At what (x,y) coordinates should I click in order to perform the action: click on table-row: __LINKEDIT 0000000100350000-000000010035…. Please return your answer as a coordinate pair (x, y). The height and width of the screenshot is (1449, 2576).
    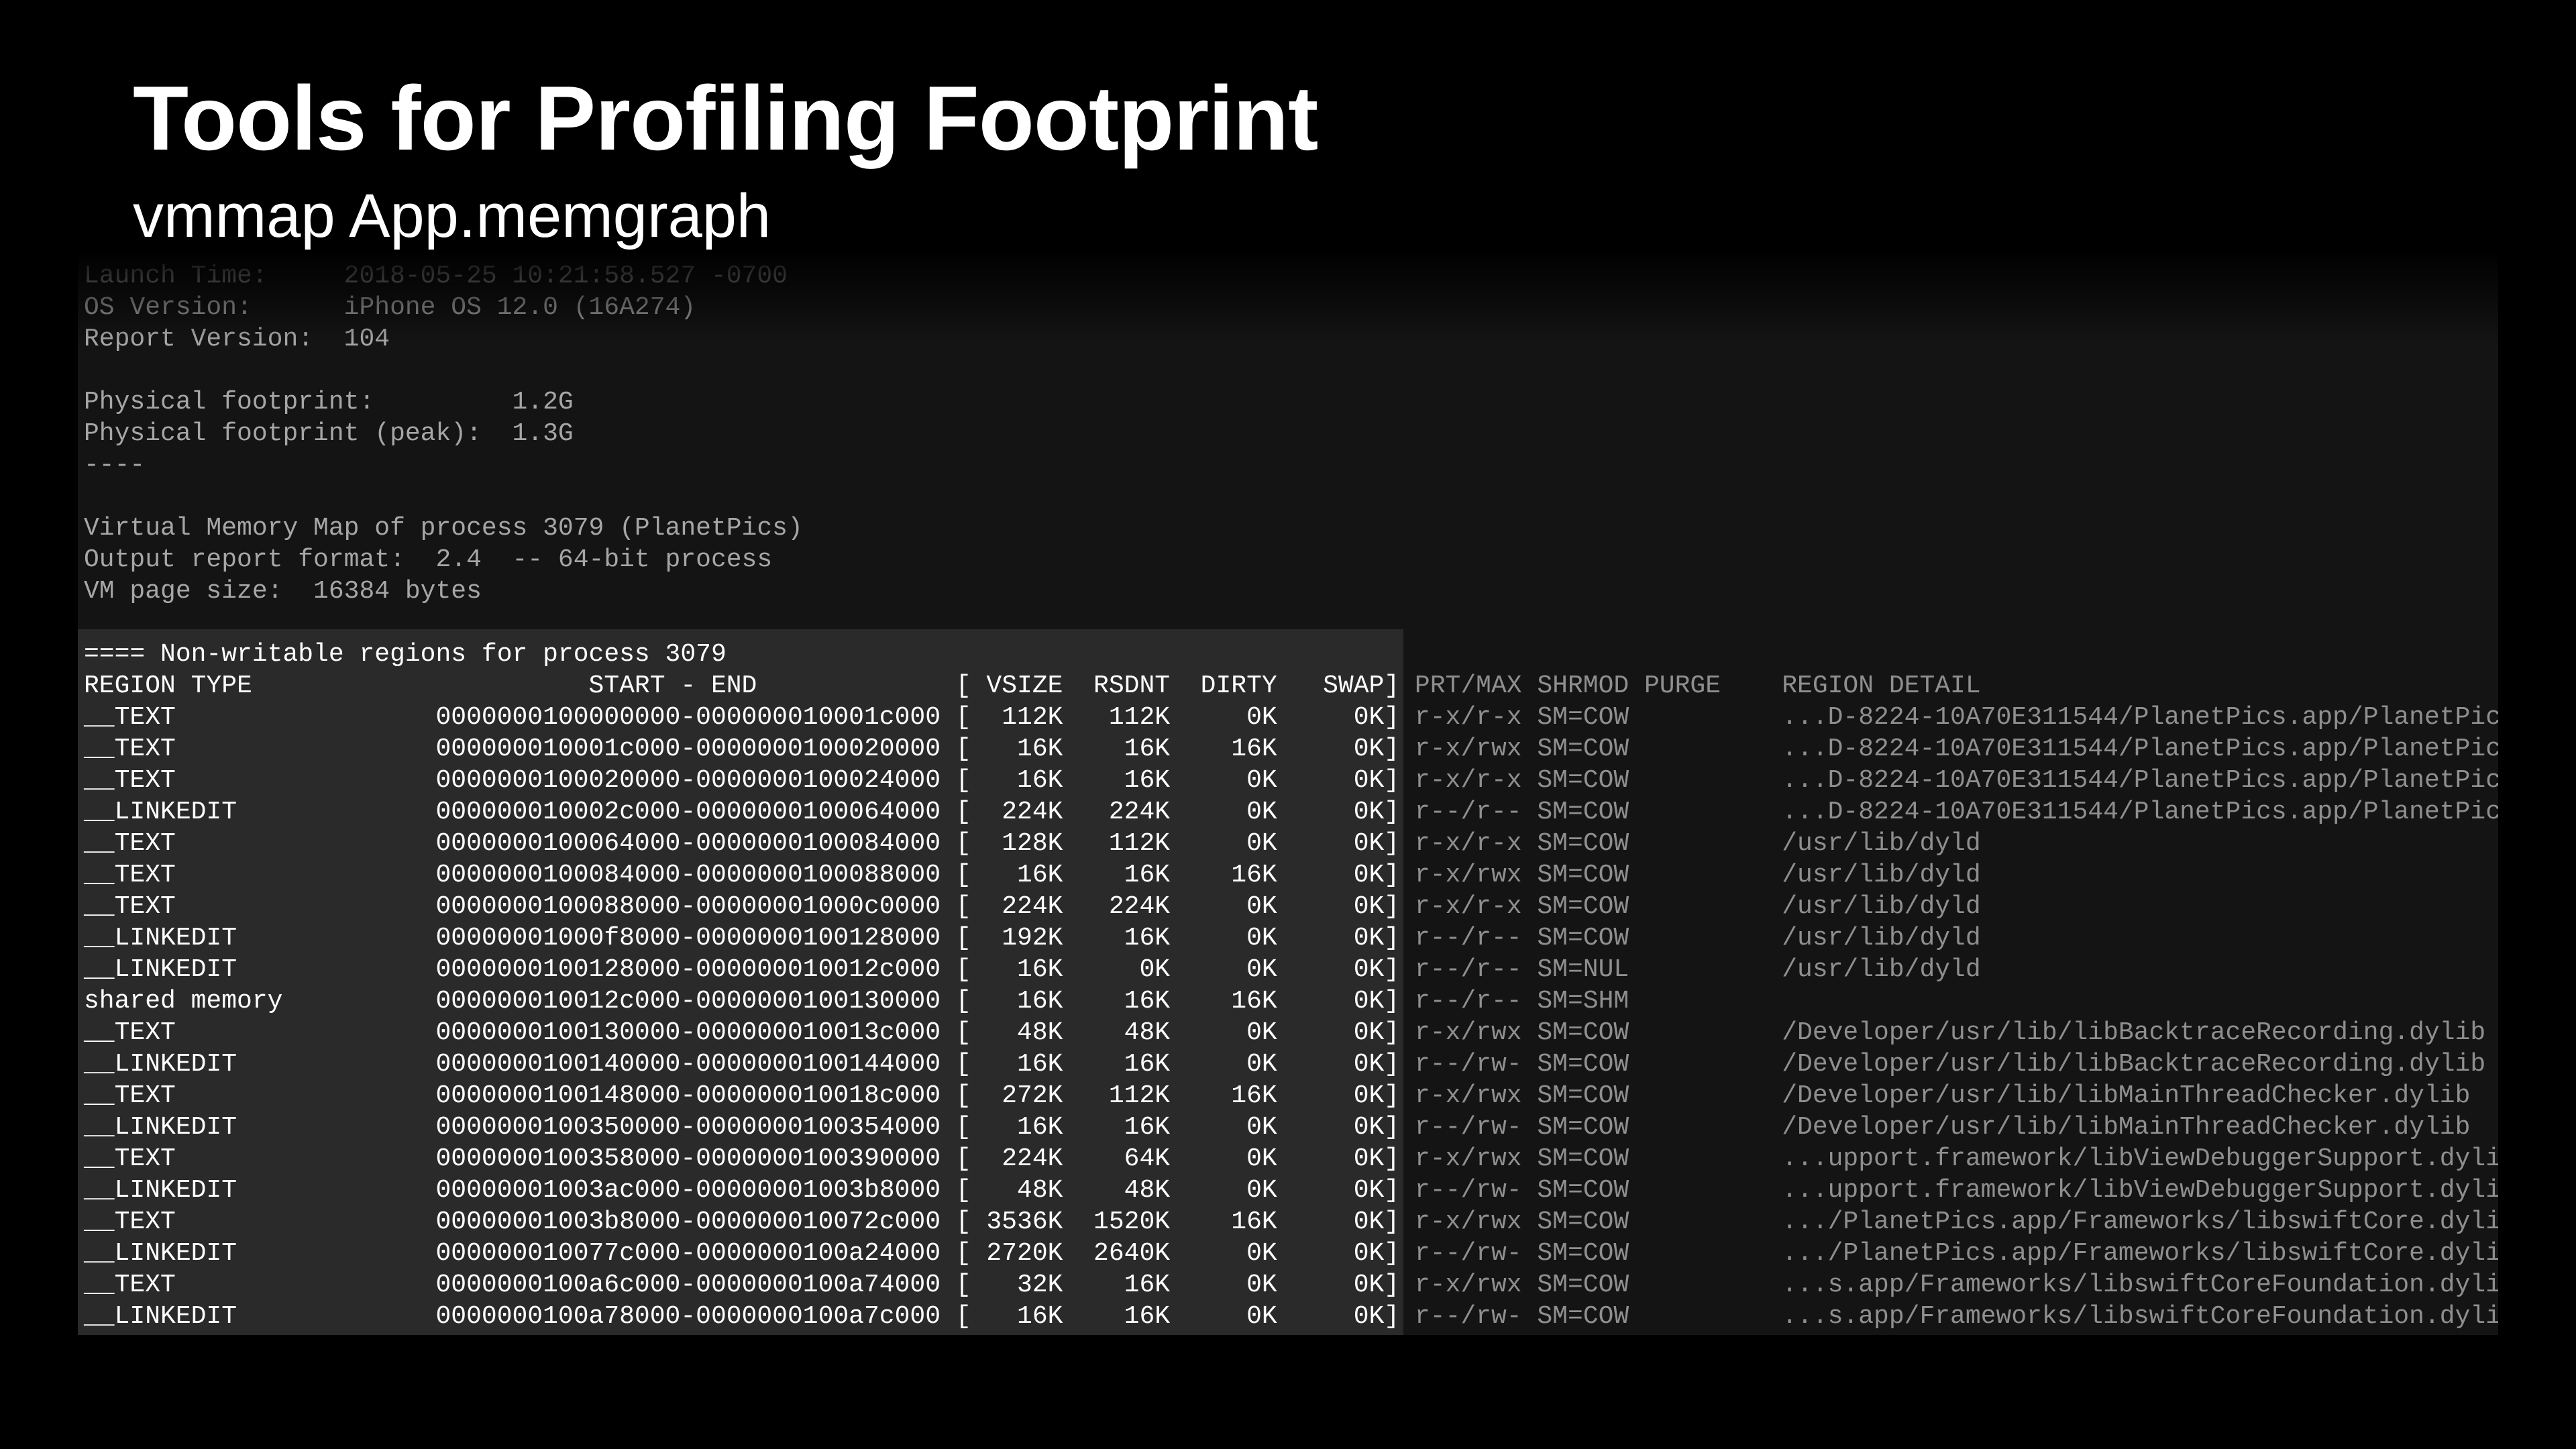
    Looking at the image, I should click on (1291, 1127).